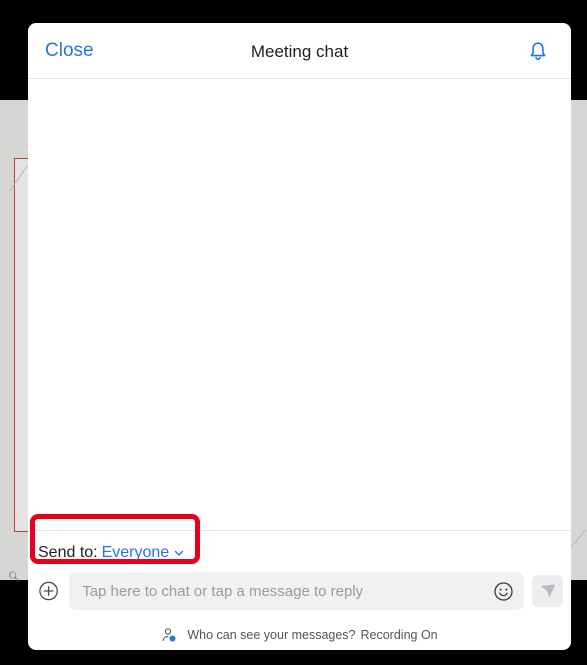 This screenshot has width=587, height=665. Describe the element at coordinates (538, 51) in the screenshot. I see `bell-icon` at that location.